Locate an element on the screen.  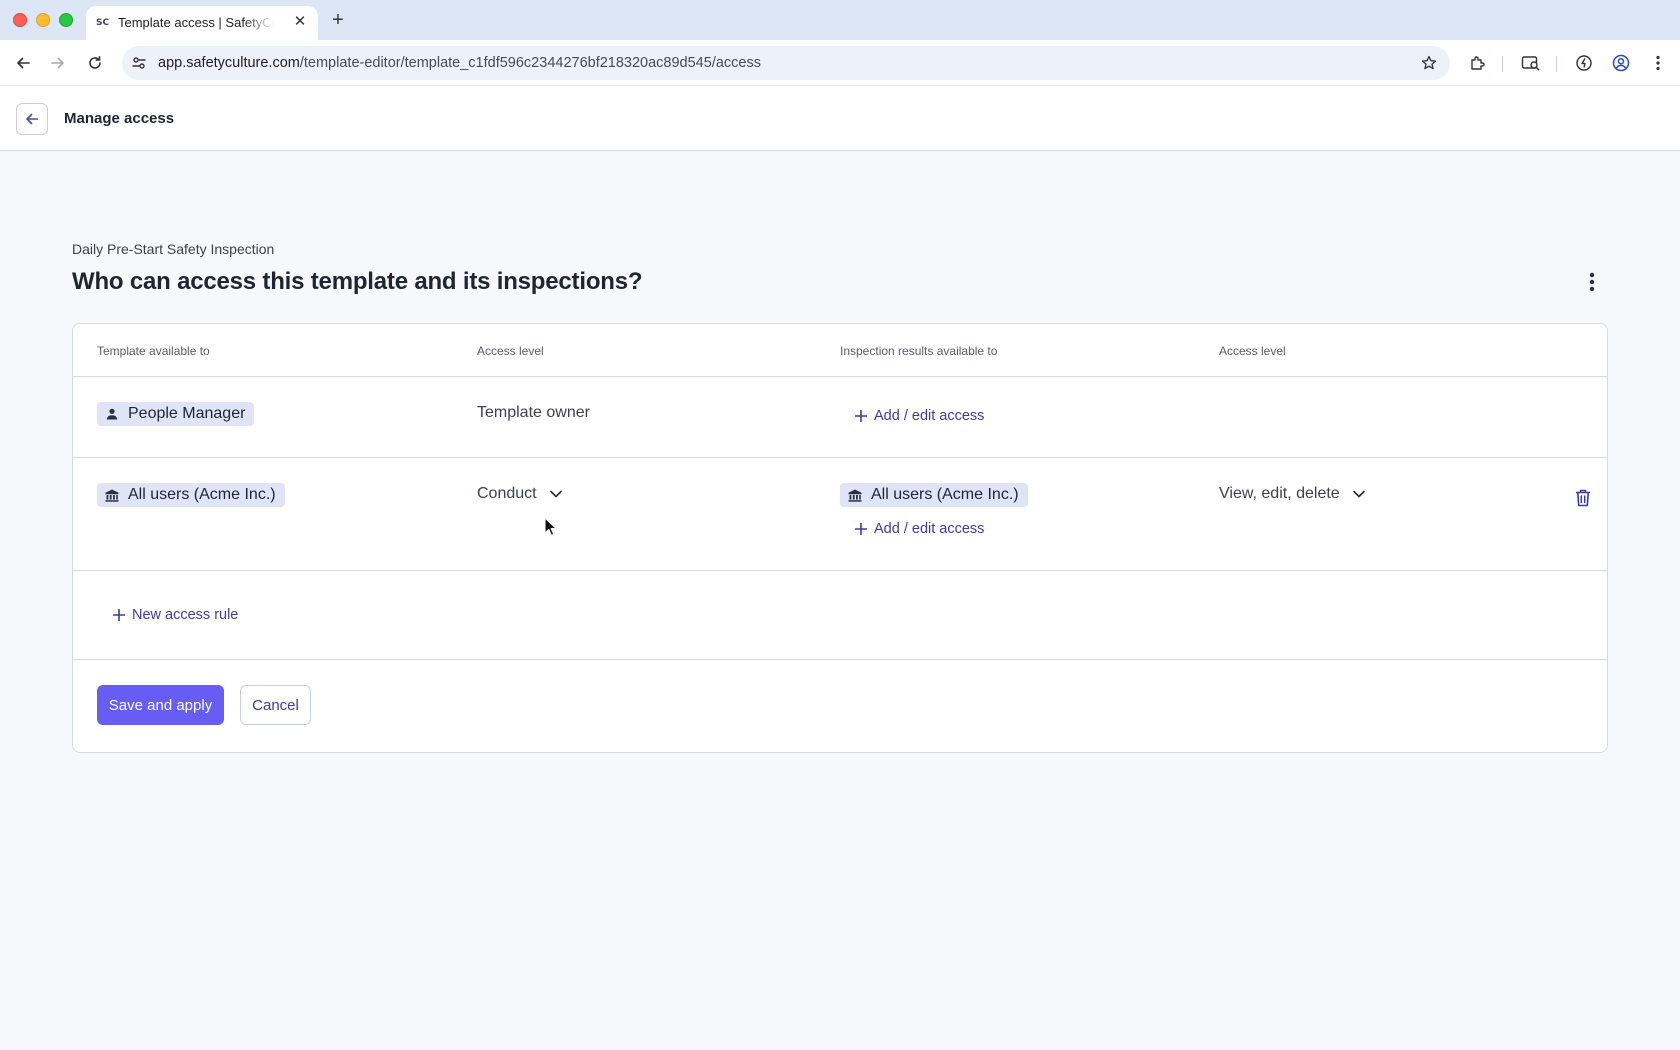
window-close-button is located at coordinates (20, 20).